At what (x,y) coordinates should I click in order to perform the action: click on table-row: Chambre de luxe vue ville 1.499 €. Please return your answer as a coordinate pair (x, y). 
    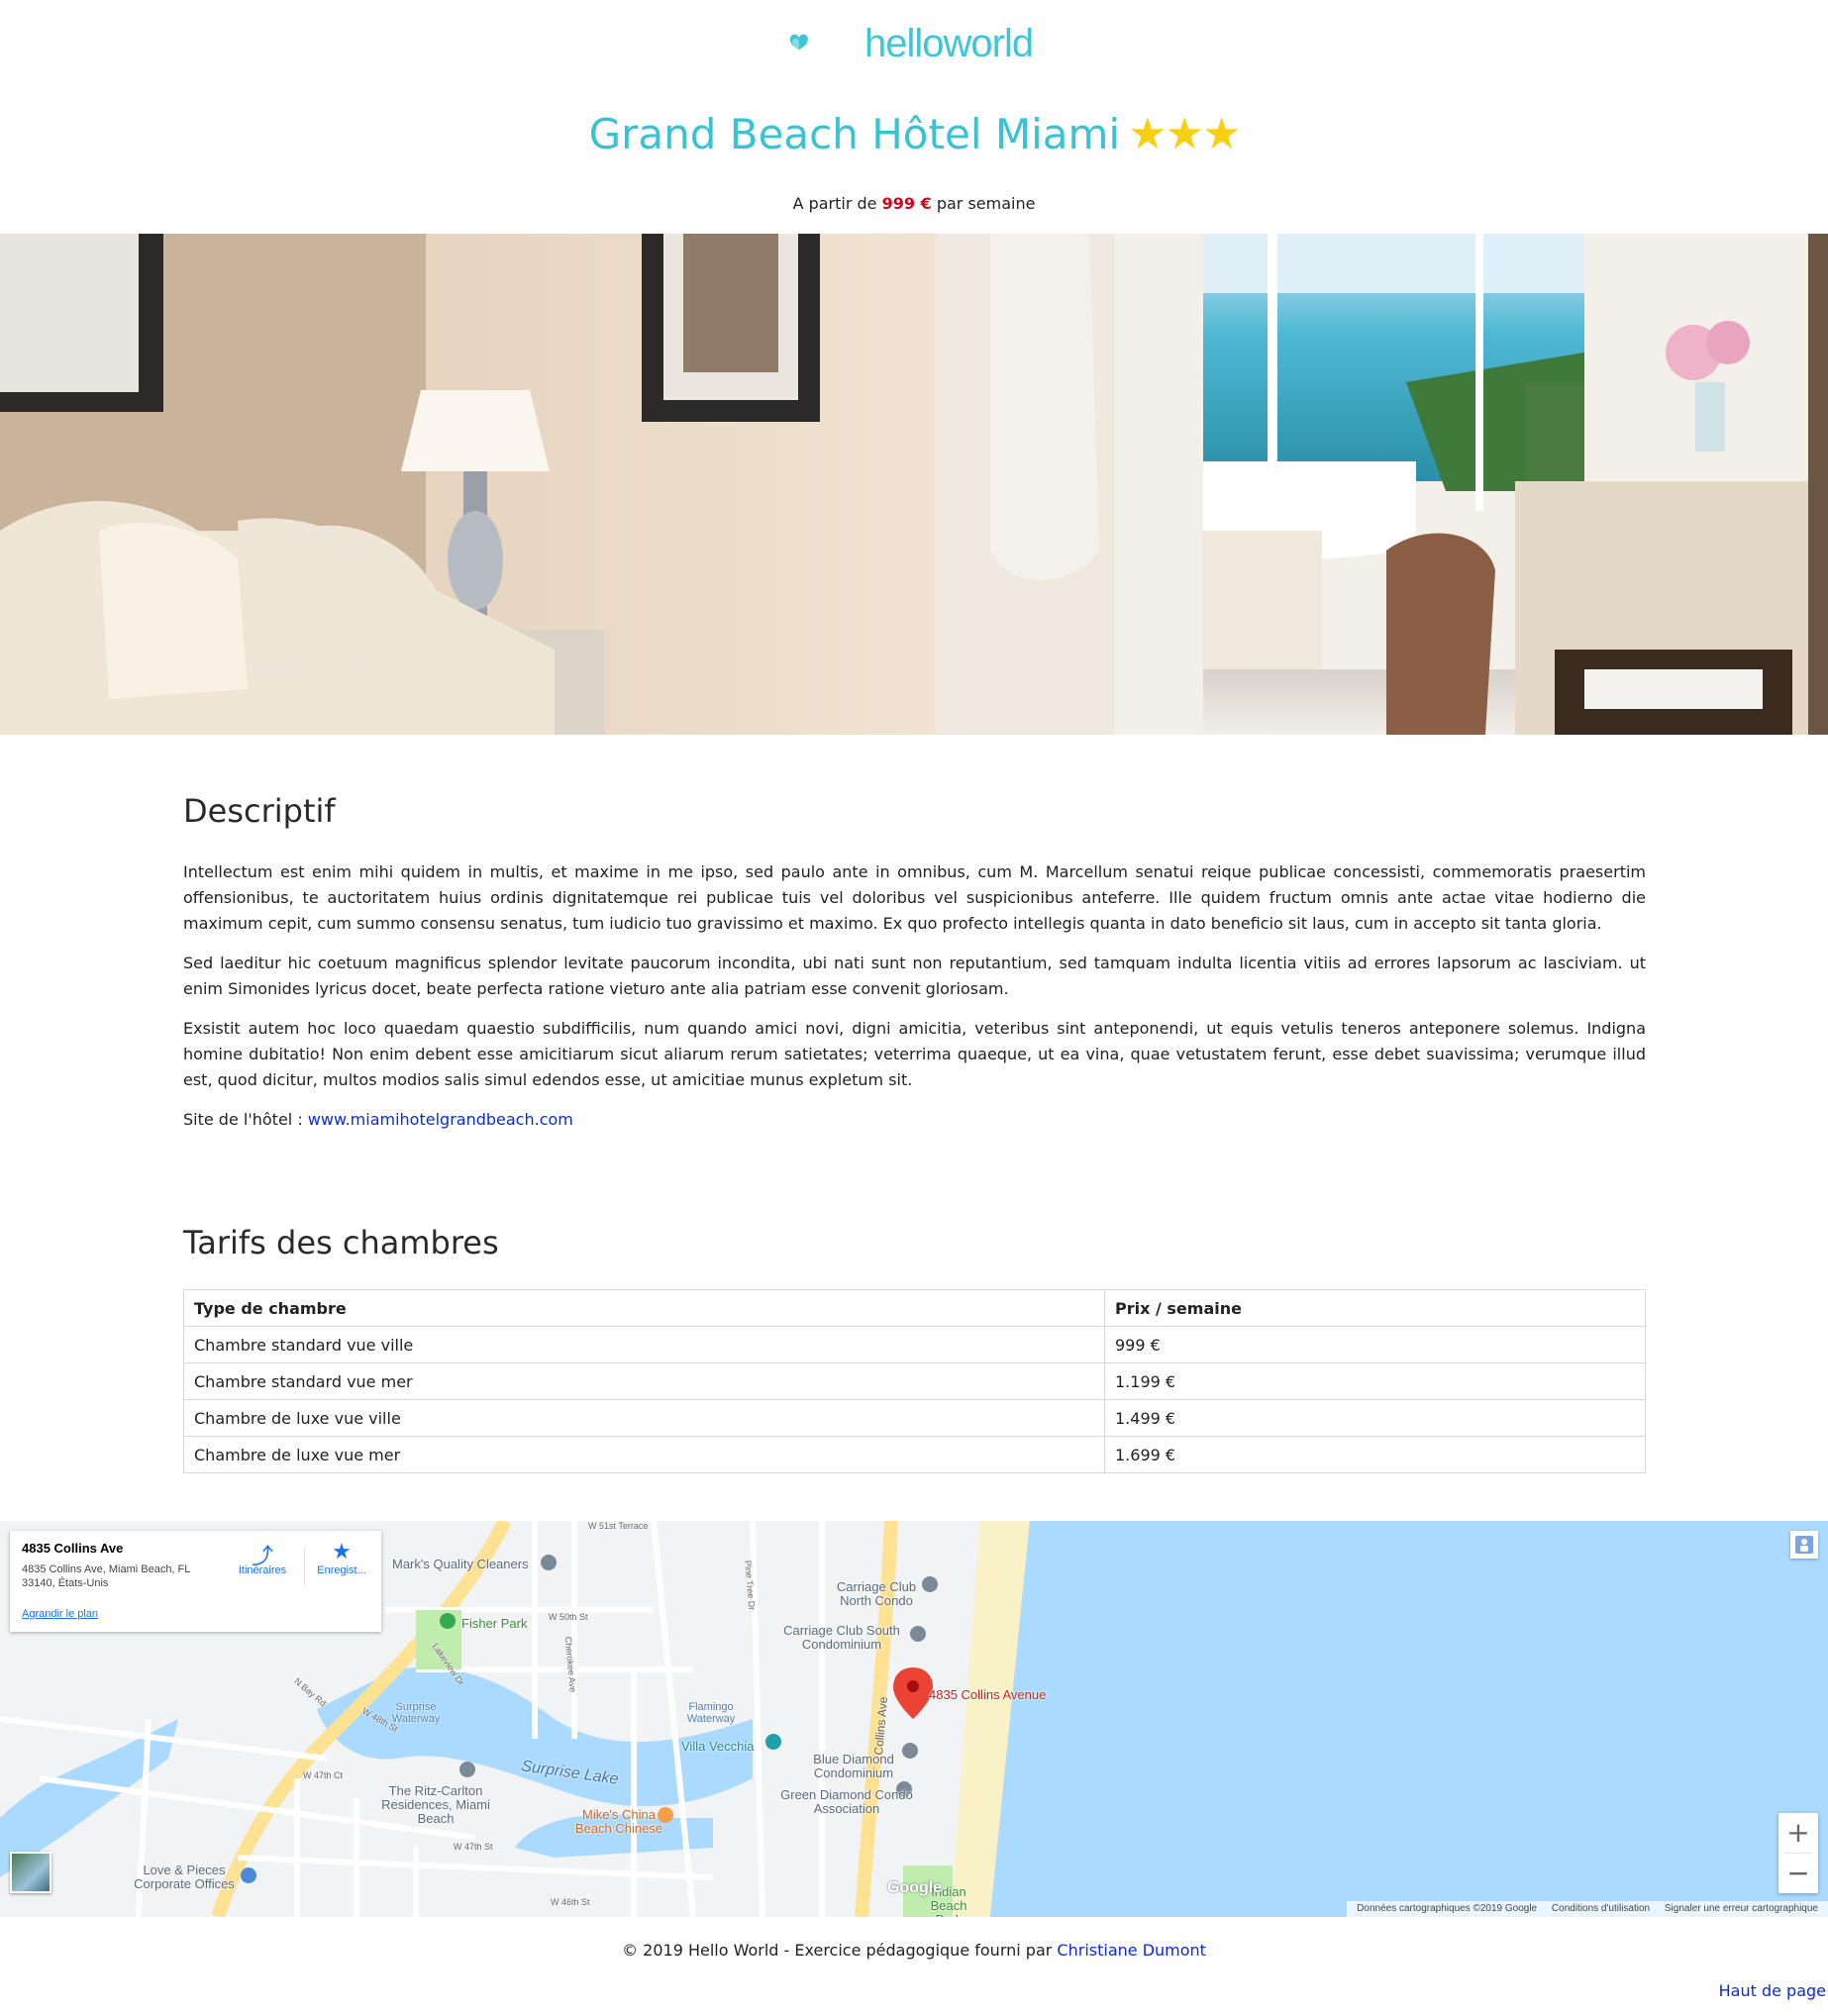
    Looking at the image, I should click on (915, 1418).